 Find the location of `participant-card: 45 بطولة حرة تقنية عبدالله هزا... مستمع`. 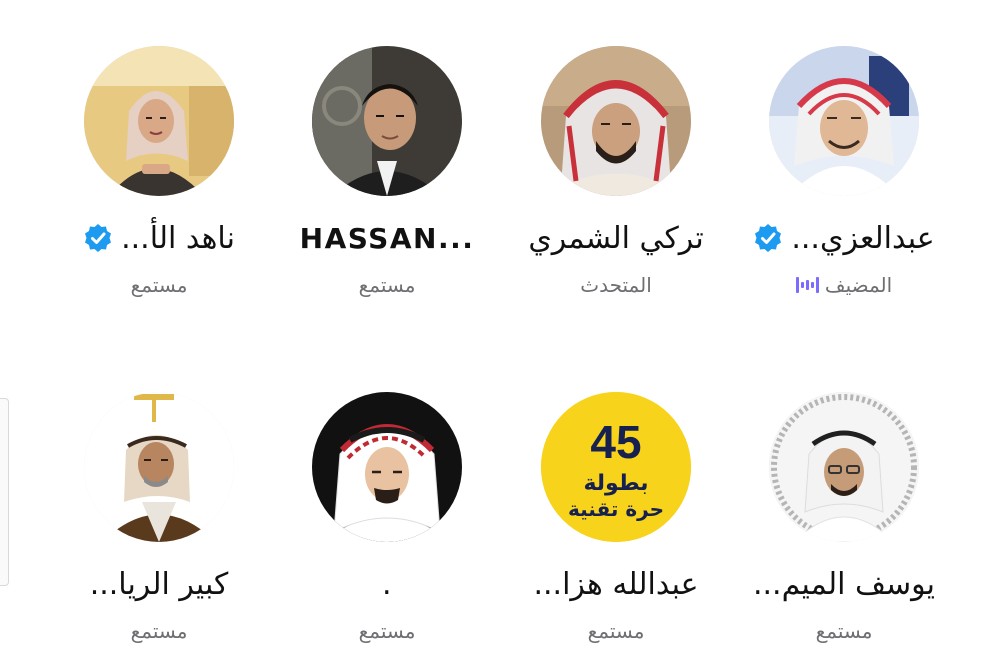

participant-card: 45 بطولة حرة تقنية عبدالله هزا... مستمع is located at coordinates (616, 496).